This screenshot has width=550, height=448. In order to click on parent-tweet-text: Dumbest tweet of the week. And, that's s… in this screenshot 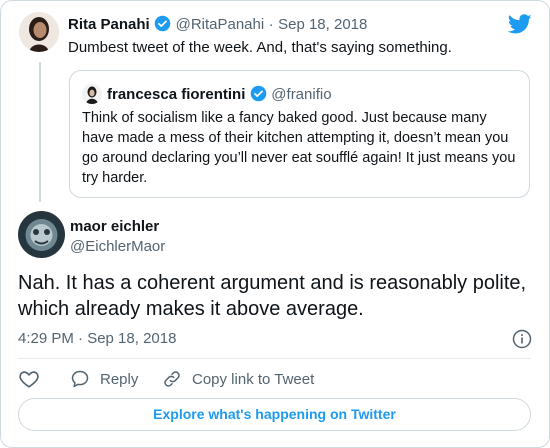, I will do `click(260, 47)`.